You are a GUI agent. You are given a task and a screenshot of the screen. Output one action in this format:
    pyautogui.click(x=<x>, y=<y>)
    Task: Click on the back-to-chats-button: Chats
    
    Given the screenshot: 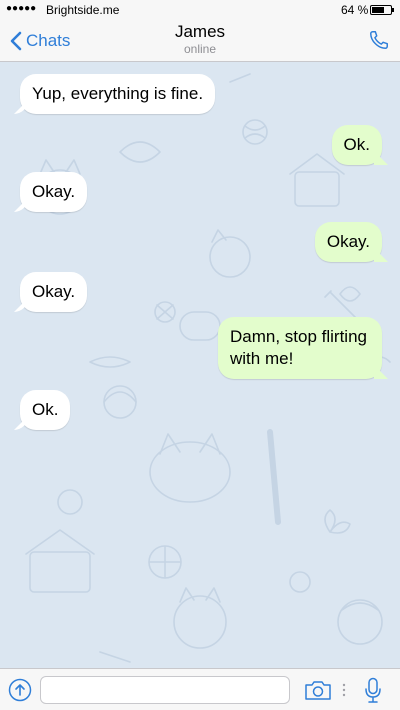 What is the action you would take?
    pyautogui.click(x=40, y=41)
    